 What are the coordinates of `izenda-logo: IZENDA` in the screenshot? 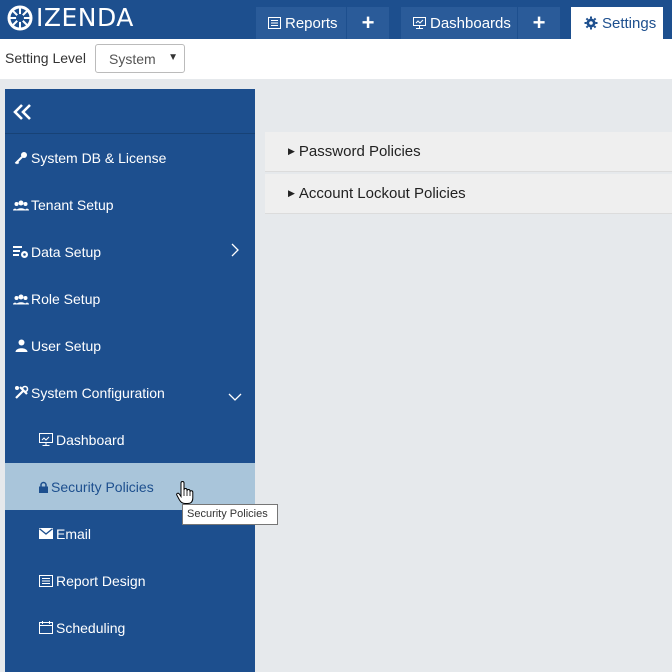 It's located at (70, 18).